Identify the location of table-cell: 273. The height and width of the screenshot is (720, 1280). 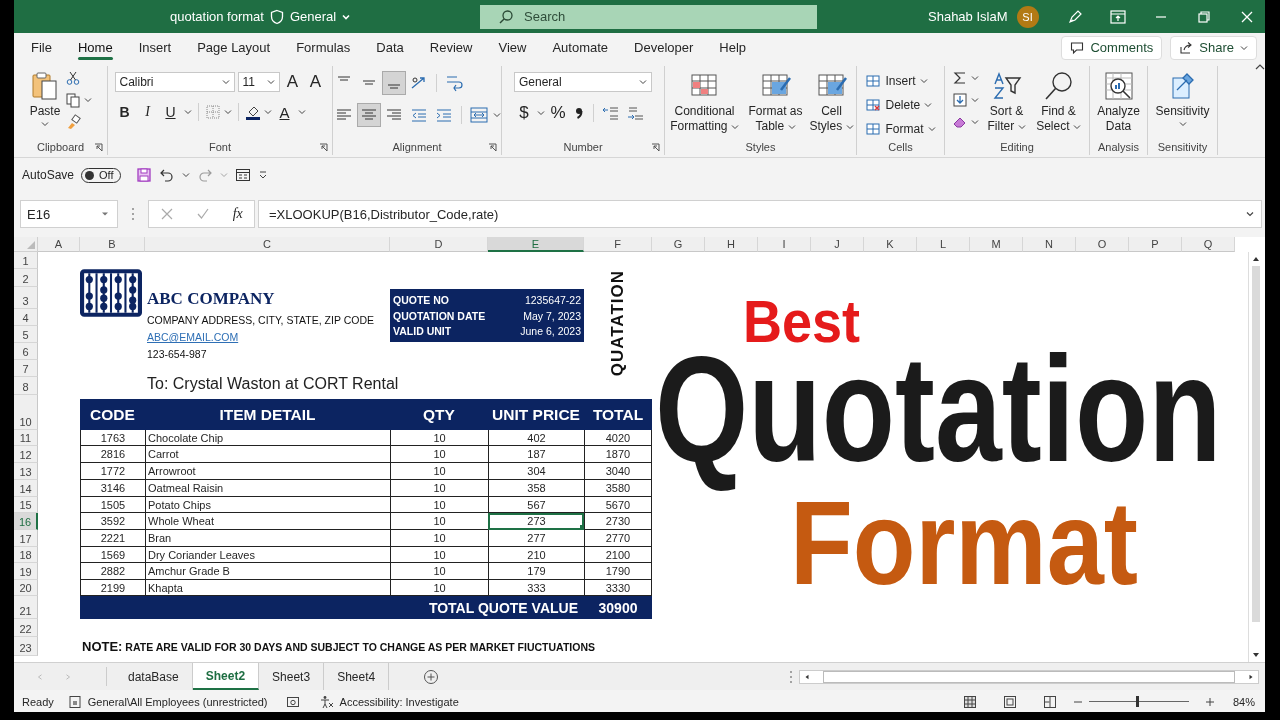
(536, 521).